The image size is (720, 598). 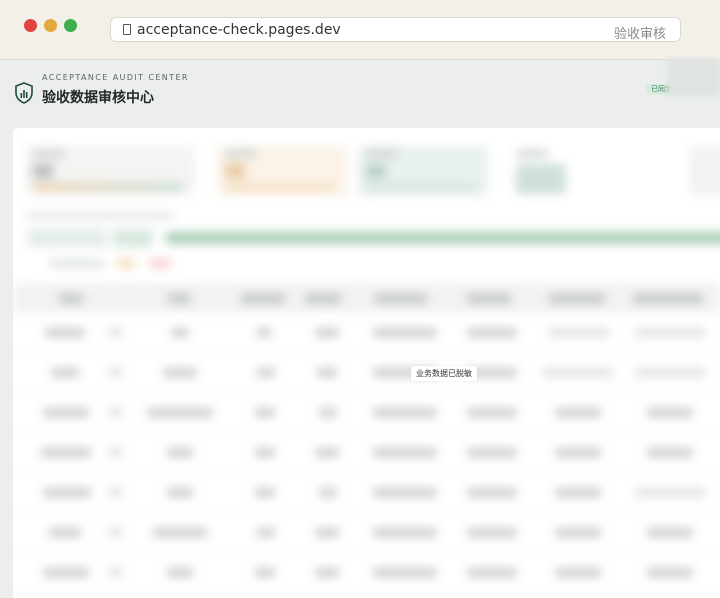 I want to click on address-bar: acceptance-check.pages.dev 验收审核, so click(x=395, y=29).